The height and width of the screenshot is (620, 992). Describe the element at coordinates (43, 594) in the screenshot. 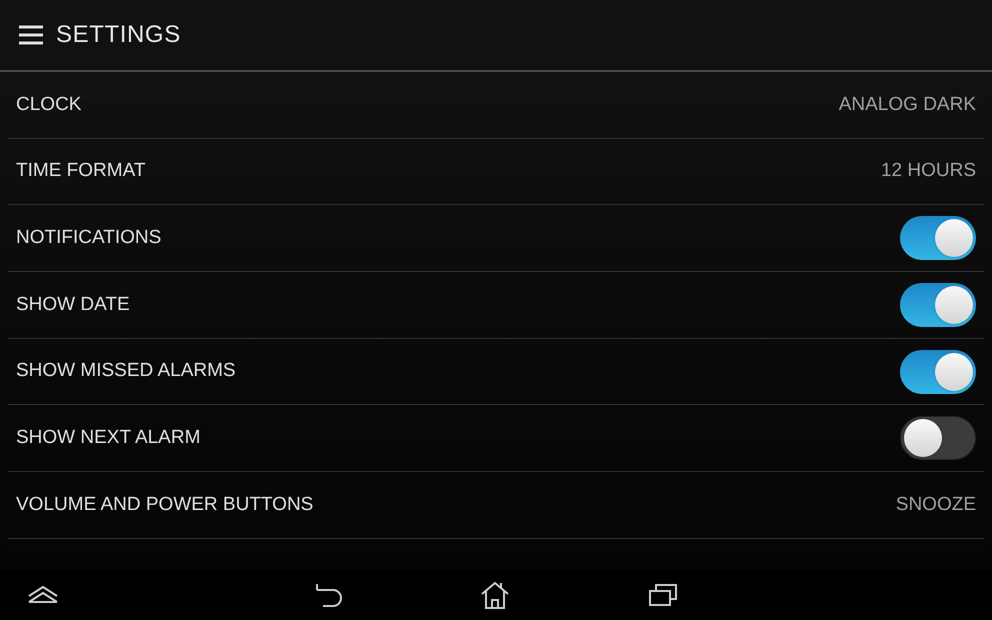

I see `chevron-up-icon` at that location.